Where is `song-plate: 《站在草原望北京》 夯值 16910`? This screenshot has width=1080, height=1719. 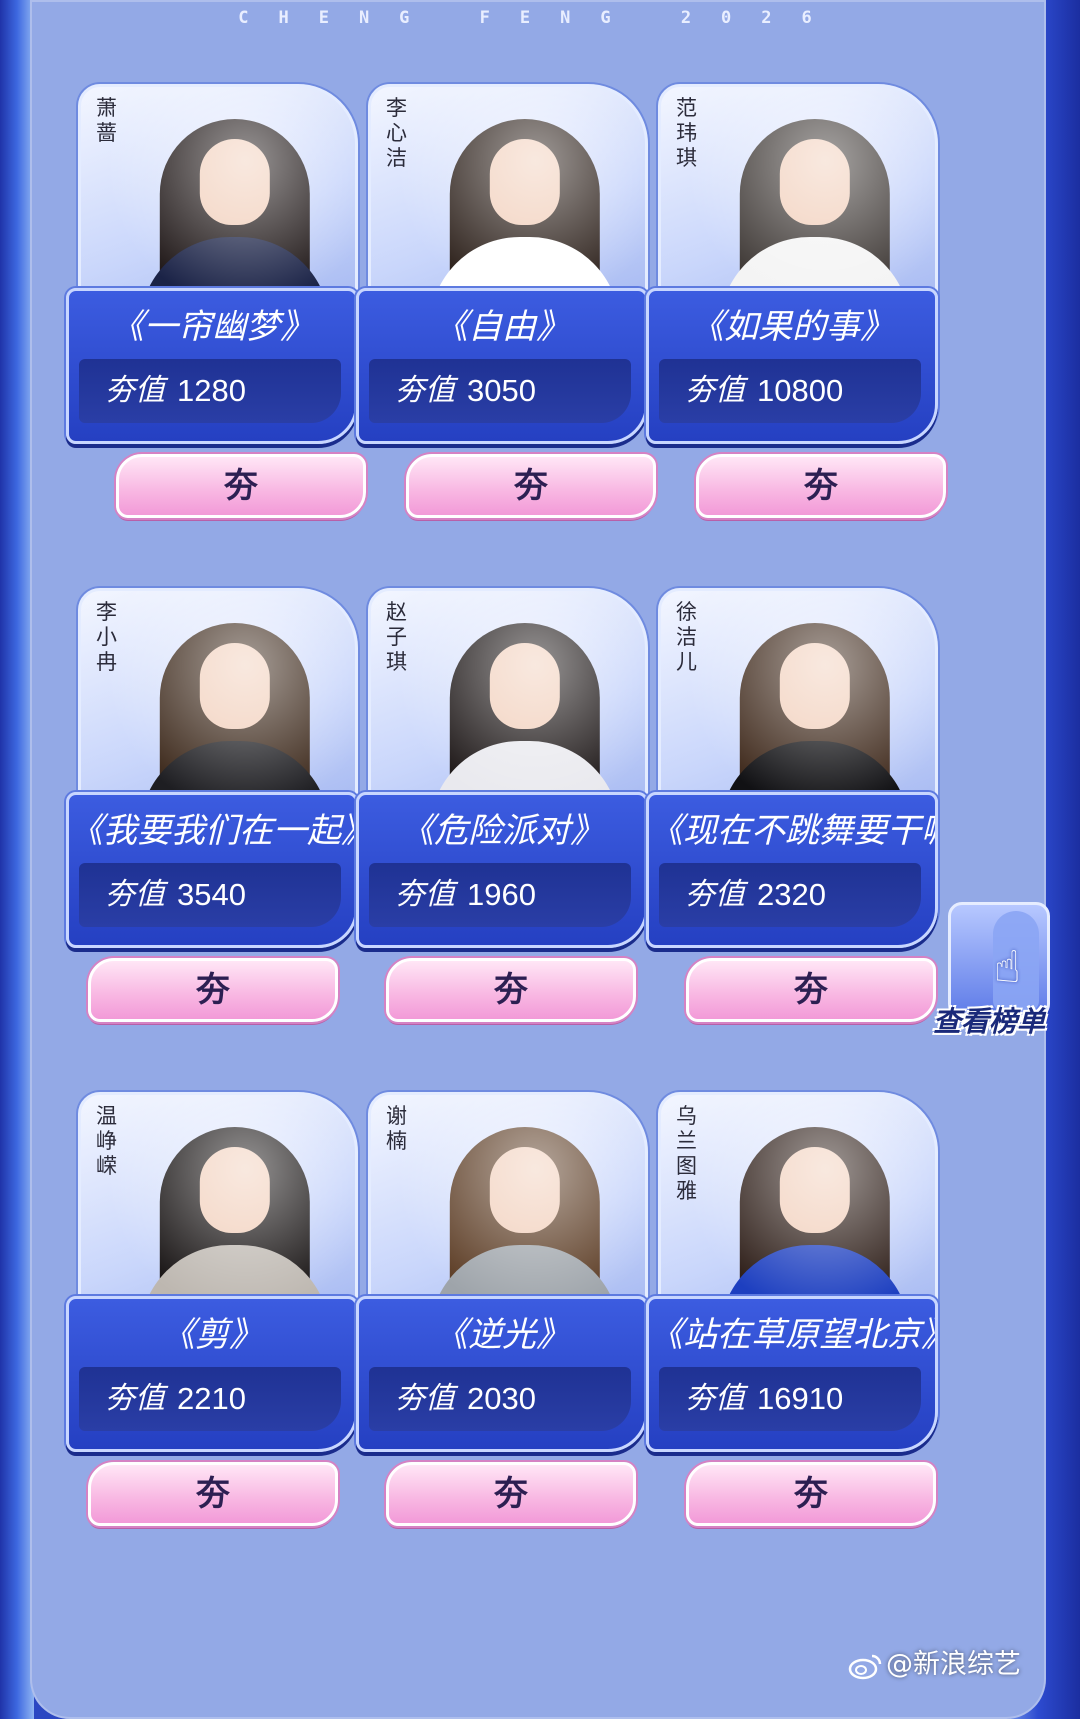
song-plate: 《站在草原望北京》 夯值 16910 is located at coordinates (792, 1374).